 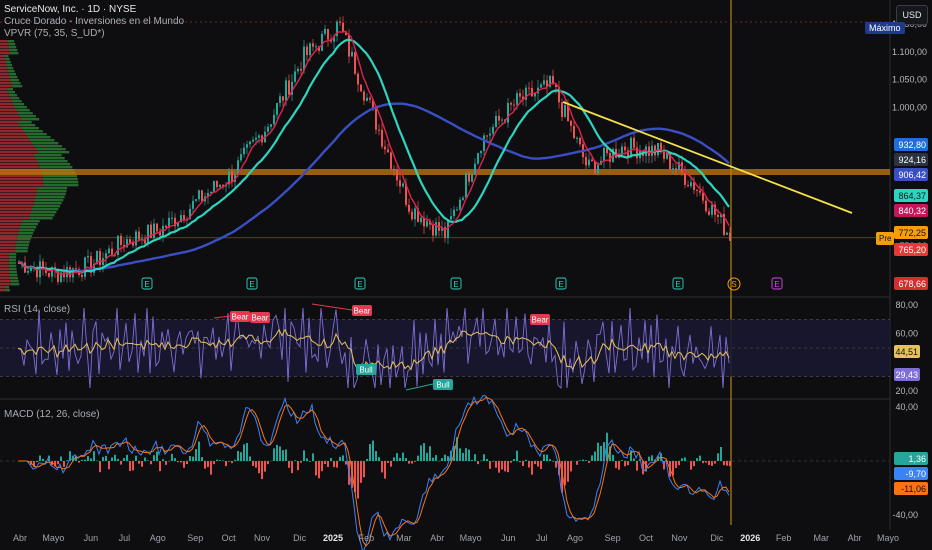 What do you see at coordinates (909, 52) in the screenshot?
I see `price-axis-tick: 1.100,00` at bounding box center [909, 52].